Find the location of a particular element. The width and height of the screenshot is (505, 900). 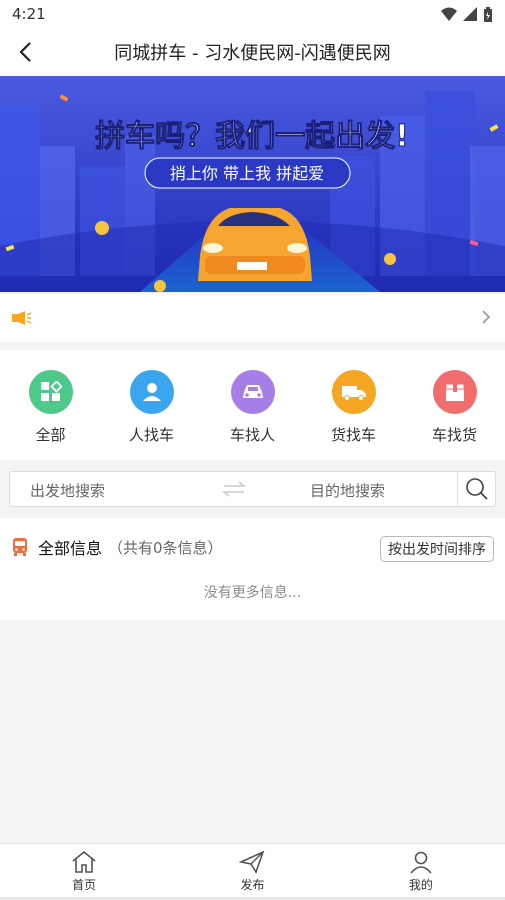

grid-icon is located at coordinates (50, 392).